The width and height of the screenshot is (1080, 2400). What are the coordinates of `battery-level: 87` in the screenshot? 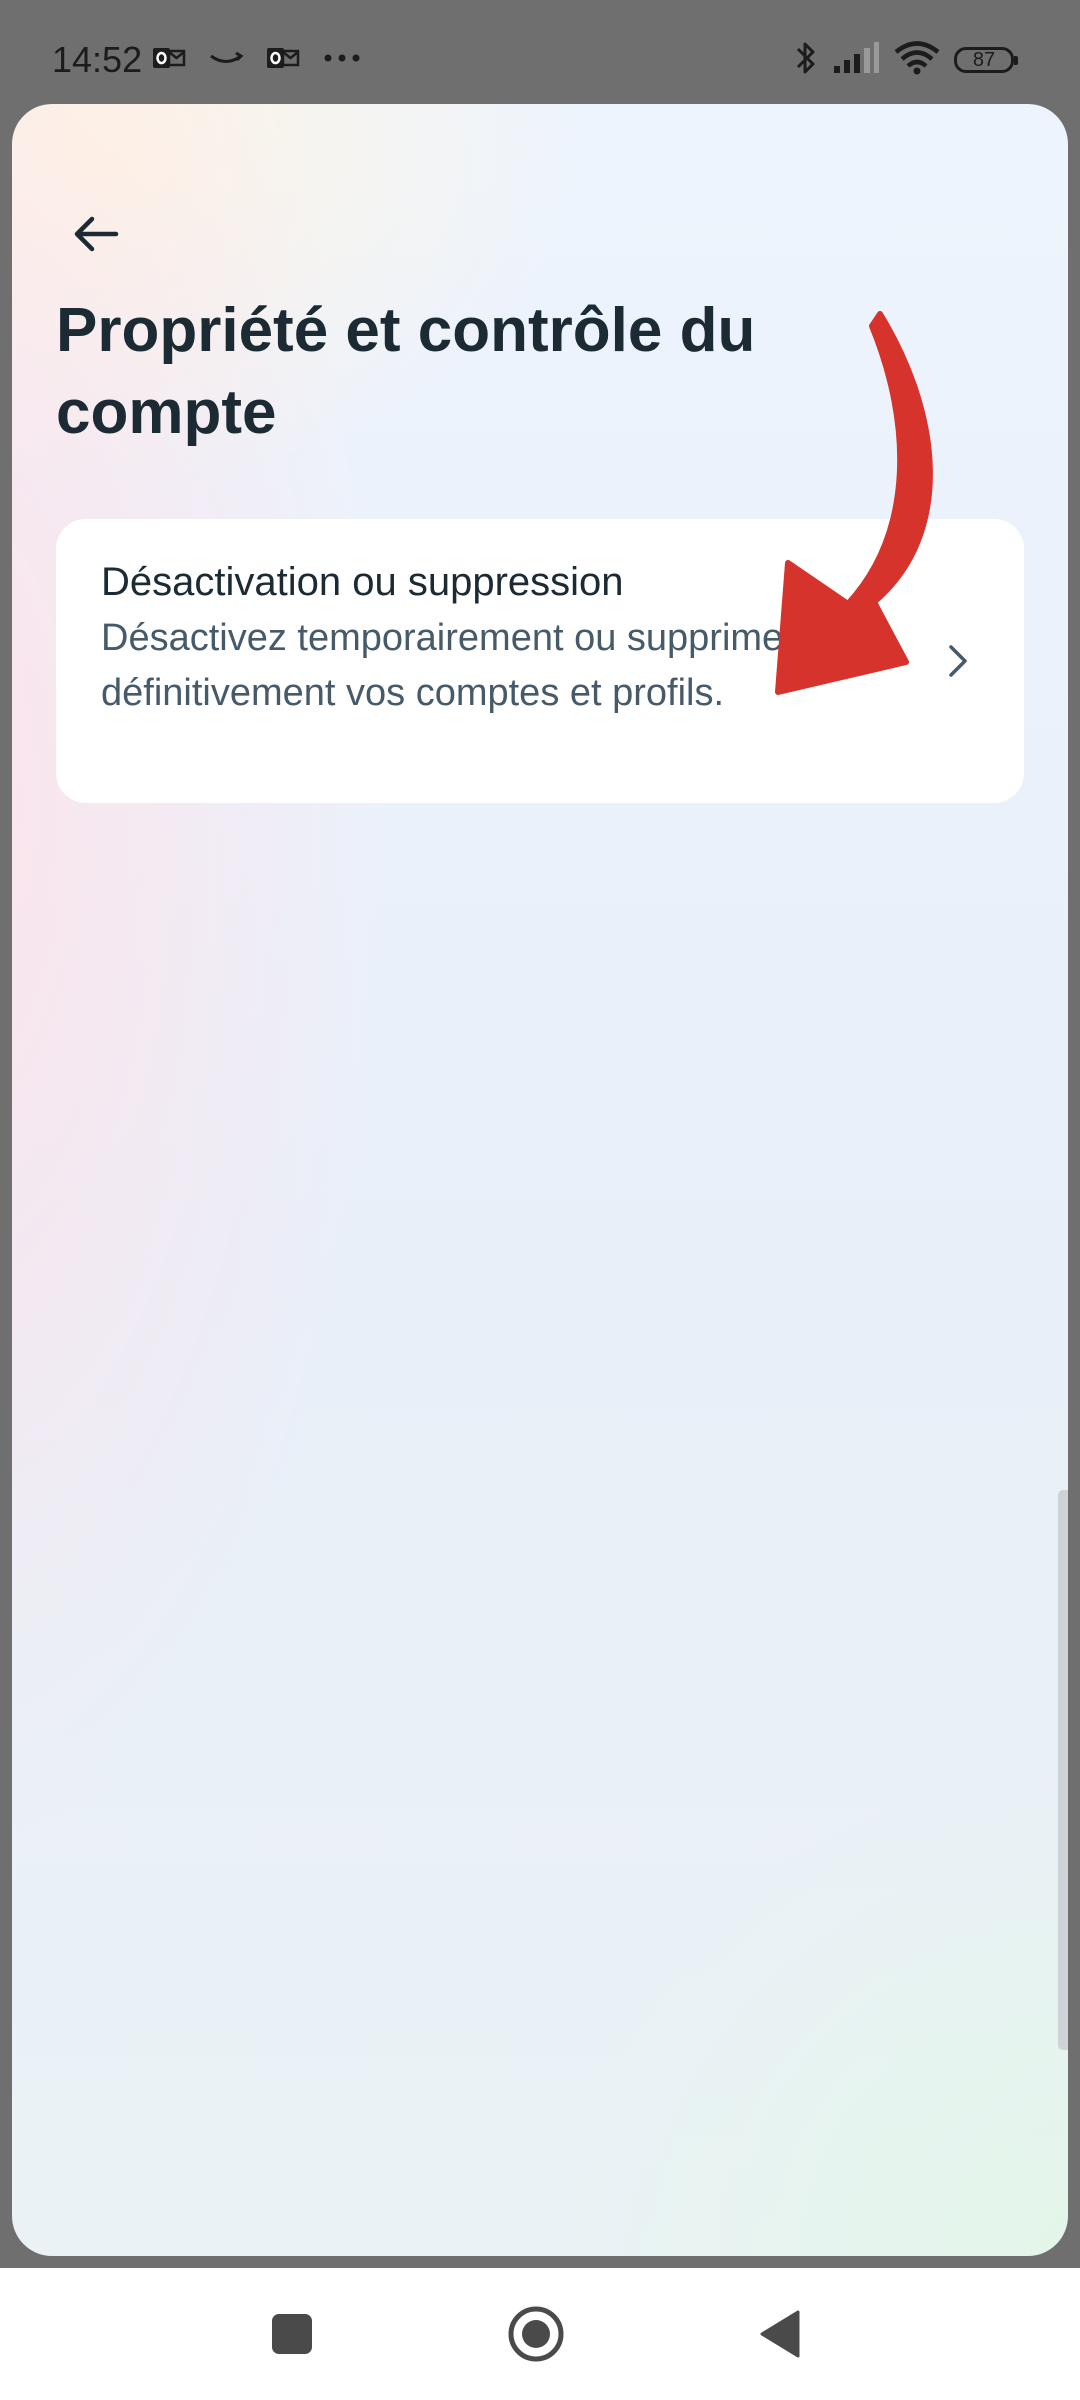 It's located at (984, 59).